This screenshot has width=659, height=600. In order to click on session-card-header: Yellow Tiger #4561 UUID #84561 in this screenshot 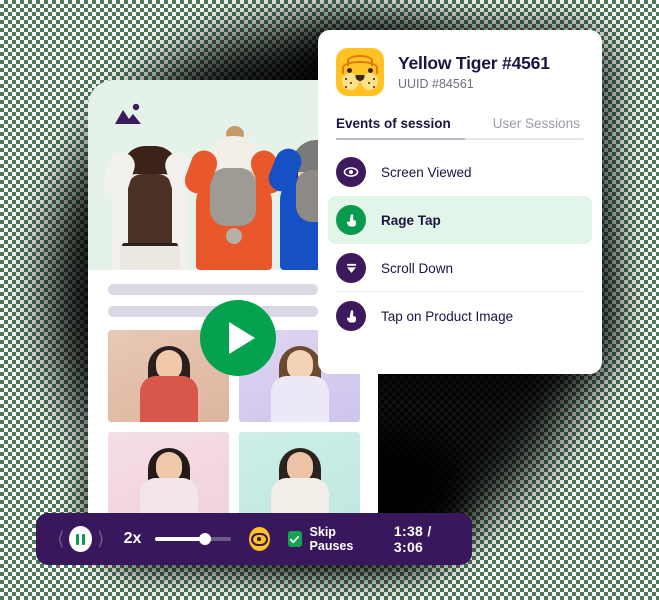, I will do `click(460, 63)`.